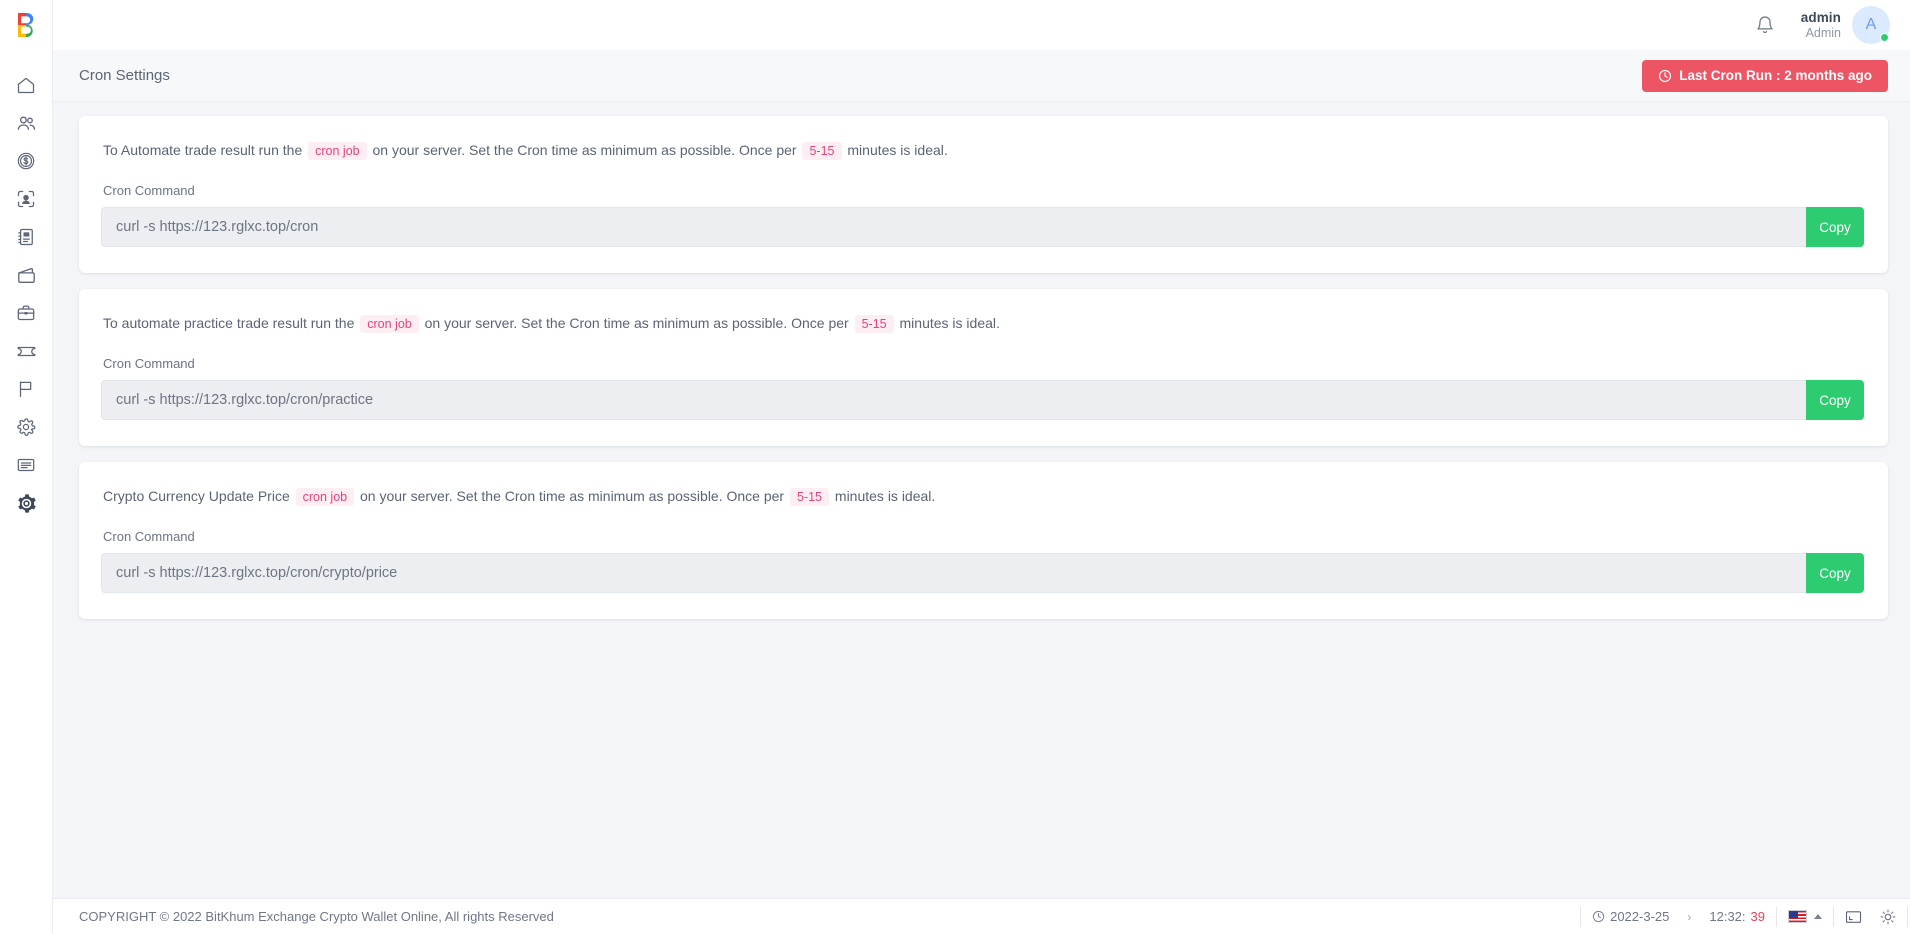  I want to click on sidebar-nav, so click(26, 294).